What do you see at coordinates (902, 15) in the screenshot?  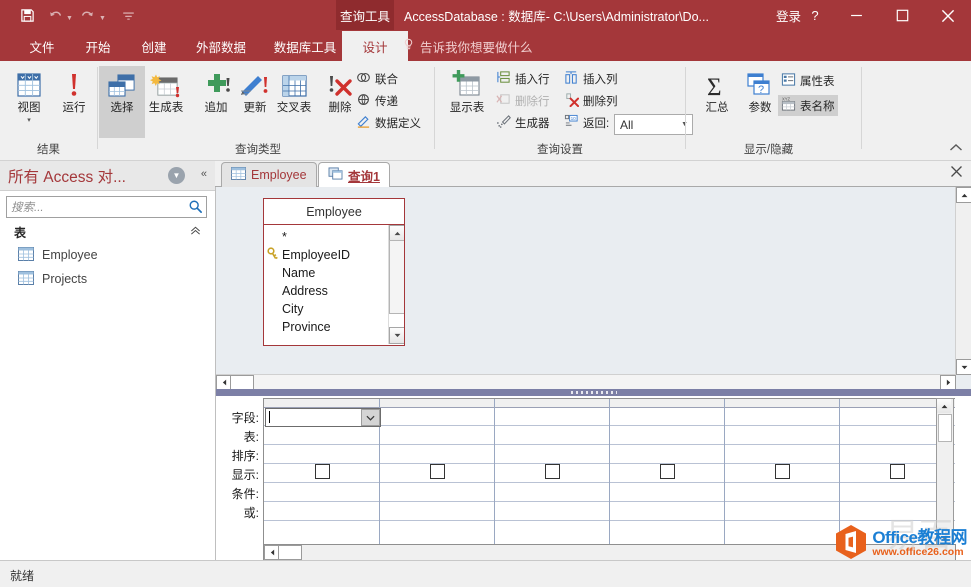 I see `maximize-button` at bounding box center [902, 15].